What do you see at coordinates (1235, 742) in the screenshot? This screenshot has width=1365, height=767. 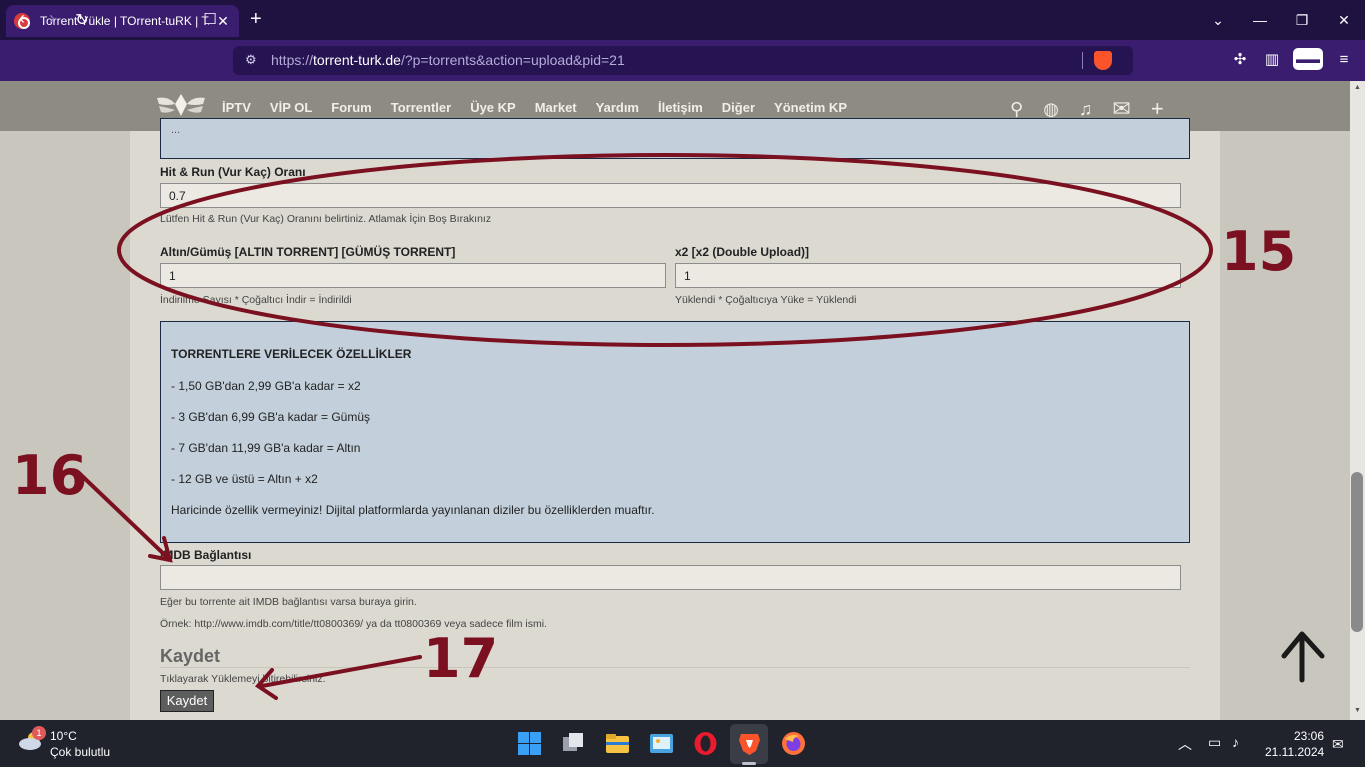 I see `volume-icon: ♪` at bounding box center [1235, 742].